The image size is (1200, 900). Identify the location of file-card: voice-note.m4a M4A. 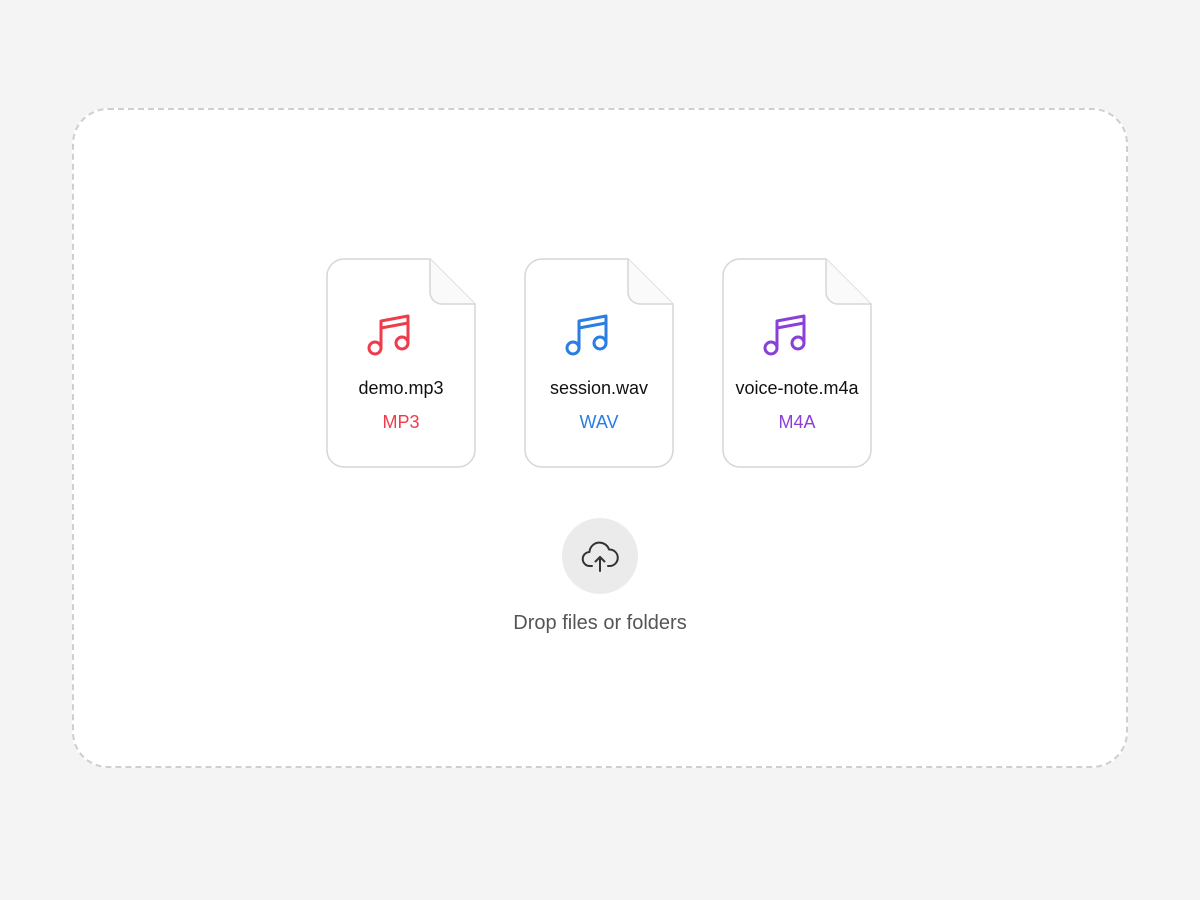
(797, 363).